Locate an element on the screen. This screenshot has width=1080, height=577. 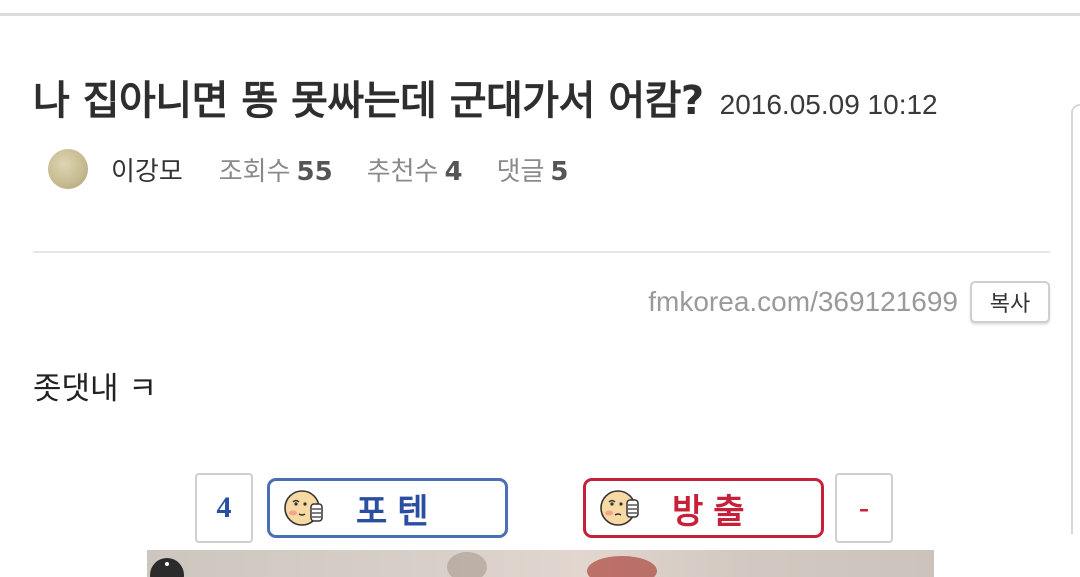
views-count: 55 is located at coordinates (314, 171).